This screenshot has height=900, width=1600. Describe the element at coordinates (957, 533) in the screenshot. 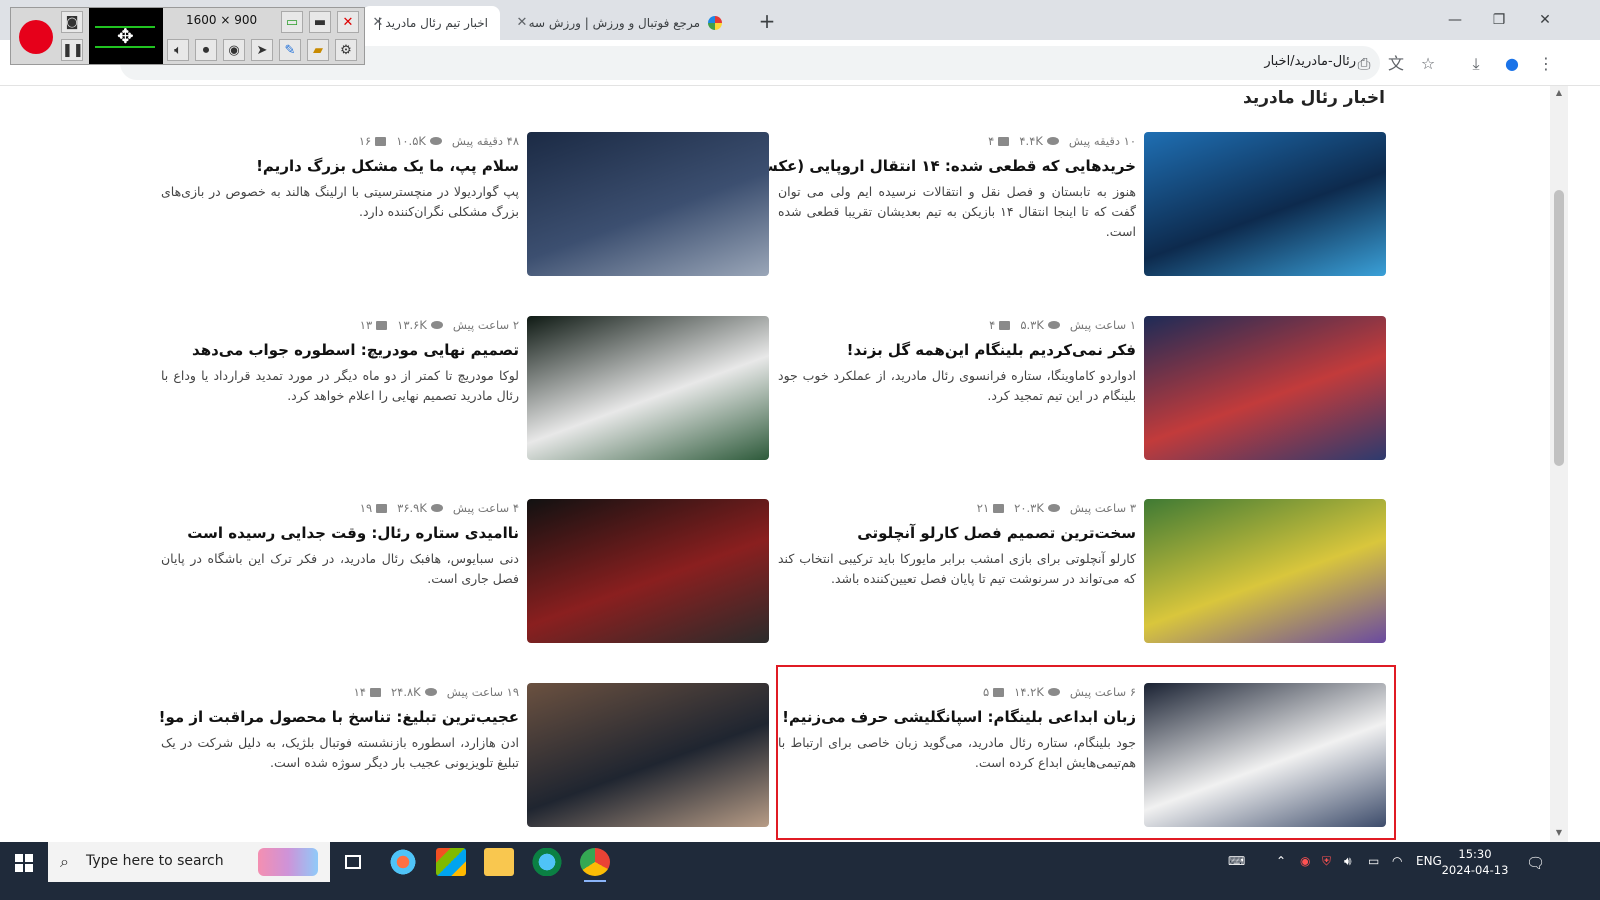

I see `news-title: سخت‌ترین تصمیم فصل کارلو آنچلوتی` at that location.